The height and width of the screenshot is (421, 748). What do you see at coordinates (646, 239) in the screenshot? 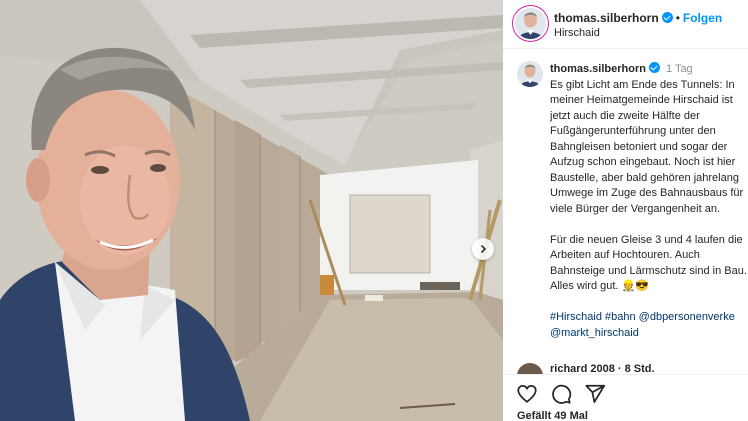
I see `caption-line: Für die neuen Gleise 3 und 4 laufen die` at bounding box center [646, 239].